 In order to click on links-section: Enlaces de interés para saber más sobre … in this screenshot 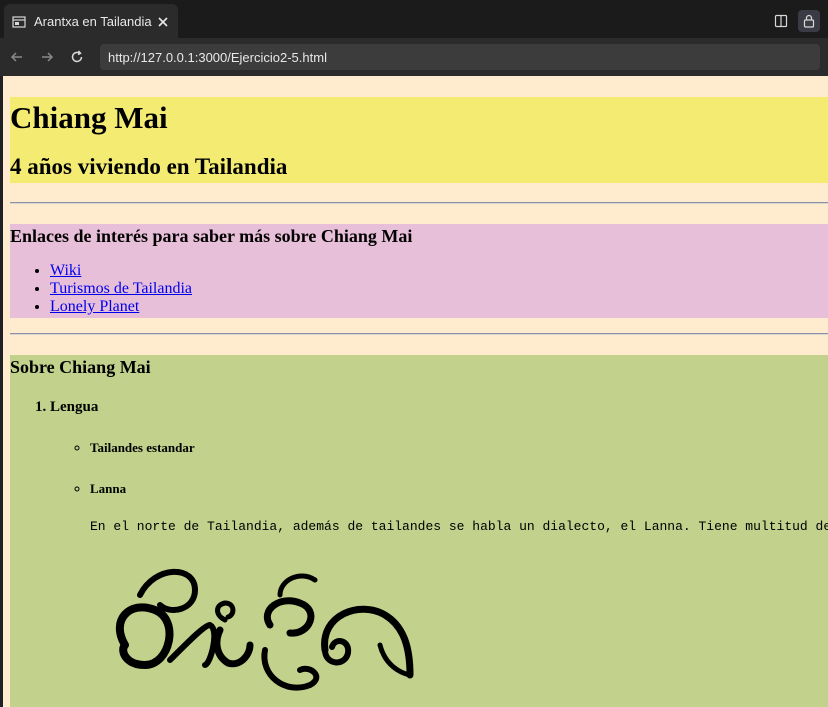, I will do `click(419, 271)`.